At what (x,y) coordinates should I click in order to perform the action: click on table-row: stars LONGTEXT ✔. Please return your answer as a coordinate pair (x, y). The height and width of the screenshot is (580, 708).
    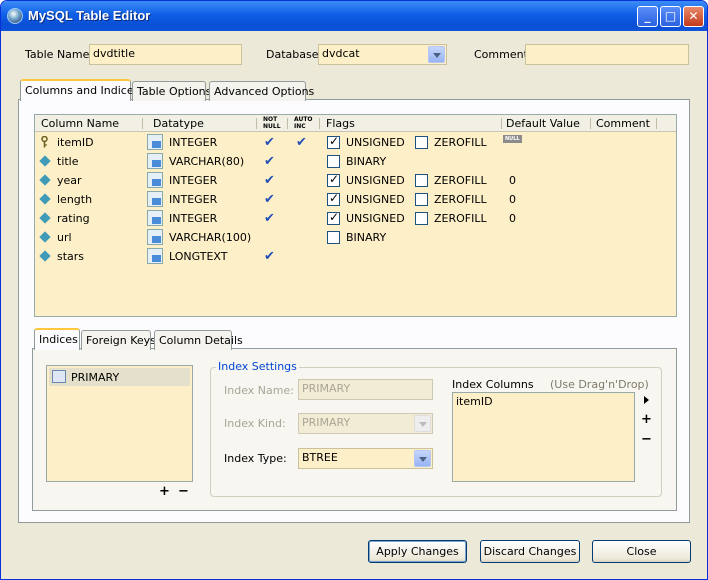
    Looking at the image, I should click on (355, 256).